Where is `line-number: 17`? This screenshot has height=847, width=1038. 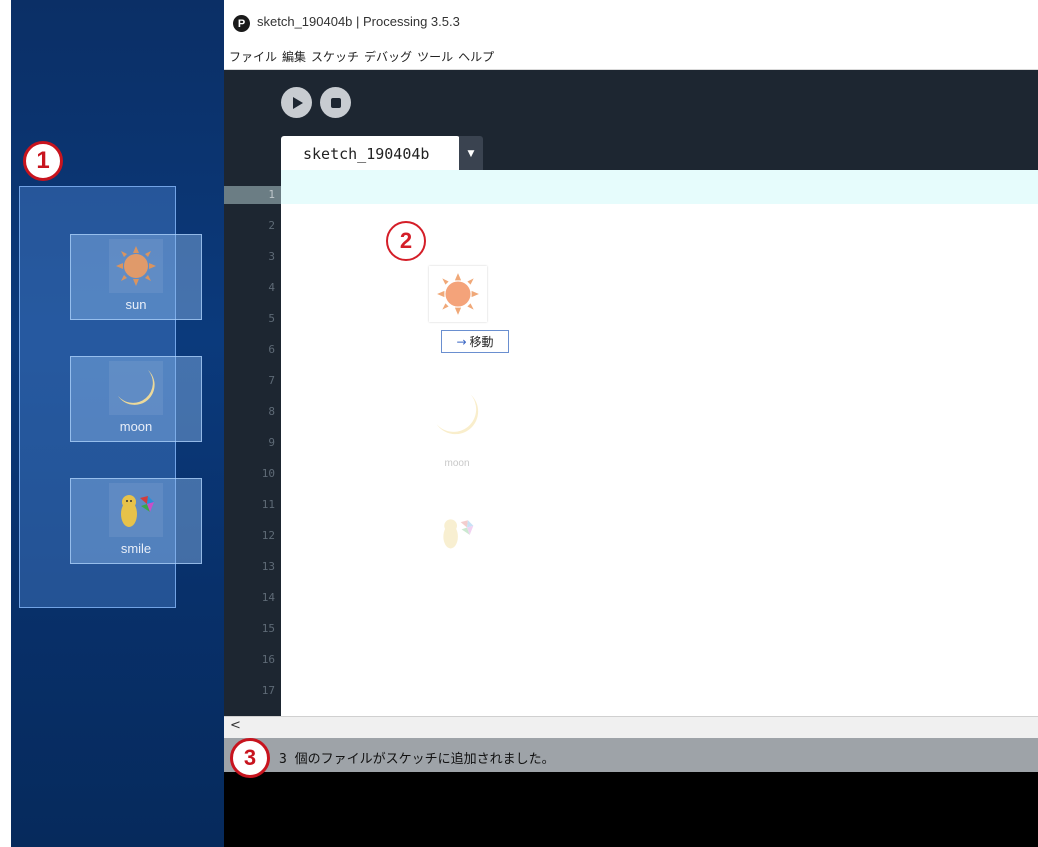 line-number: 17 is located at coordinates (268, 690).